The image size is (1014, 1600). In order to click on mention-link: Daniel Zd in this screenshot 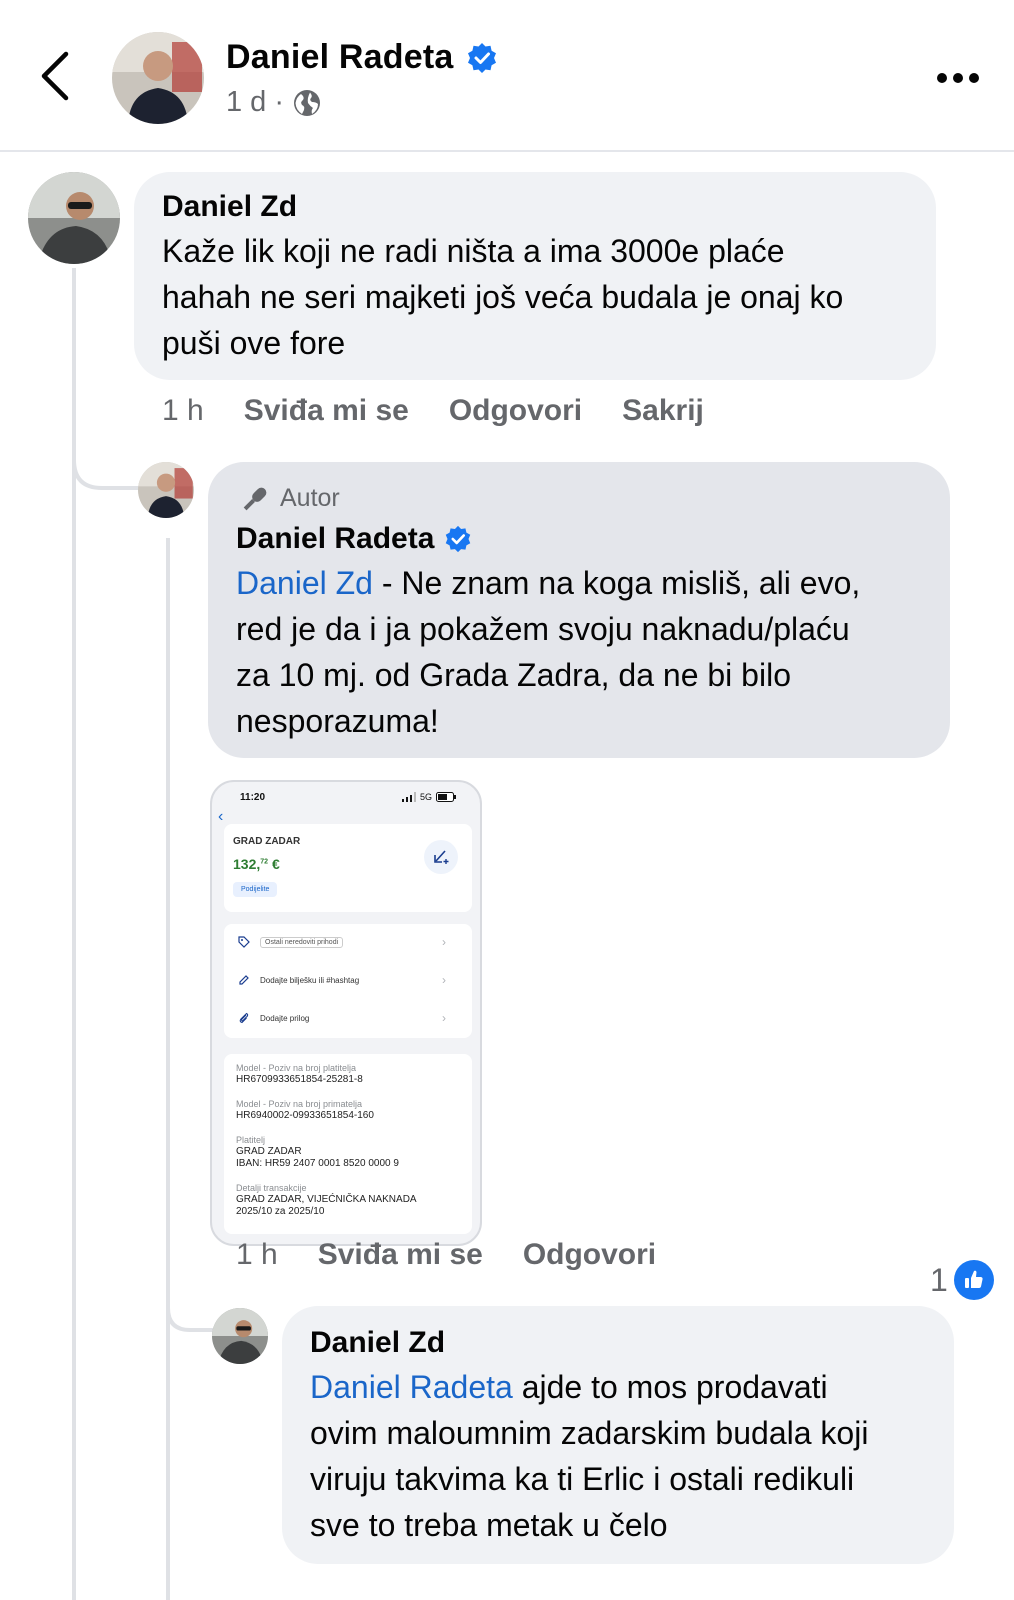, I will do `click(304, 583)`.